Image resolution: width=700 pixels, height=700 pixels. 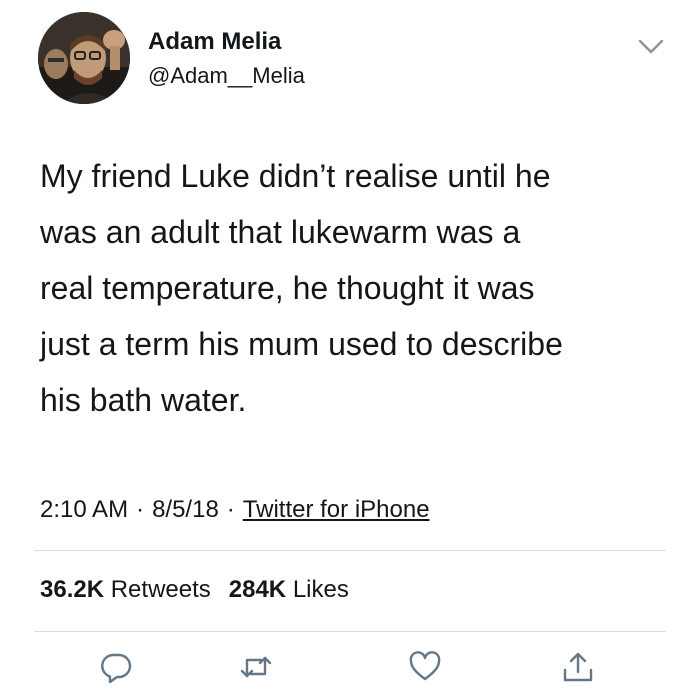 What do you see at coordinates (289, 589) in the screenshot?
I see `likes-stat: 284K Likes` at bounding box center [289, 589].